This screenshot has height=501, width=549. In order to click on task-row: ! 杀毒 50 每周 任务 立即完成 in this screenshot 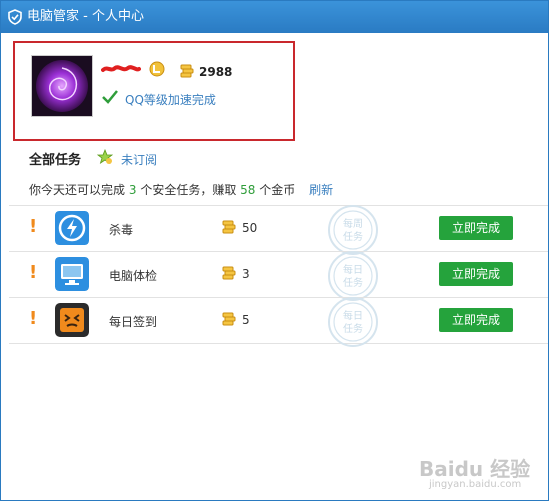, I will do `click(278, 230)`.